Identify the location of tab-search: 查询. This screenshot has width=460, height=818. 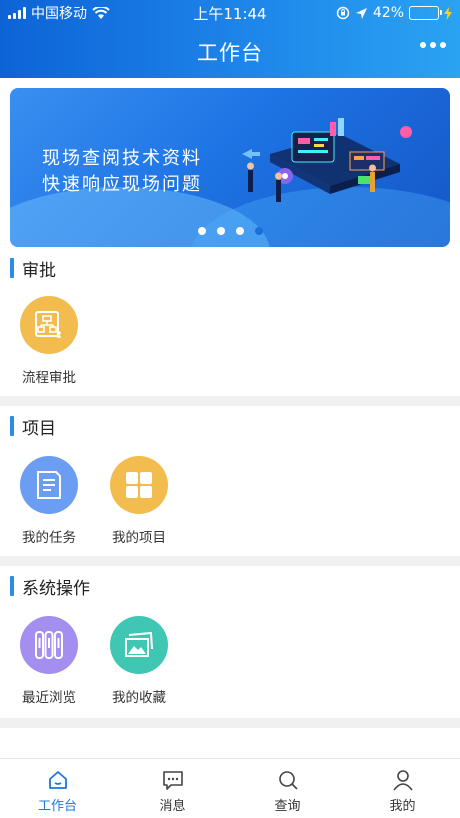
(287, 788).